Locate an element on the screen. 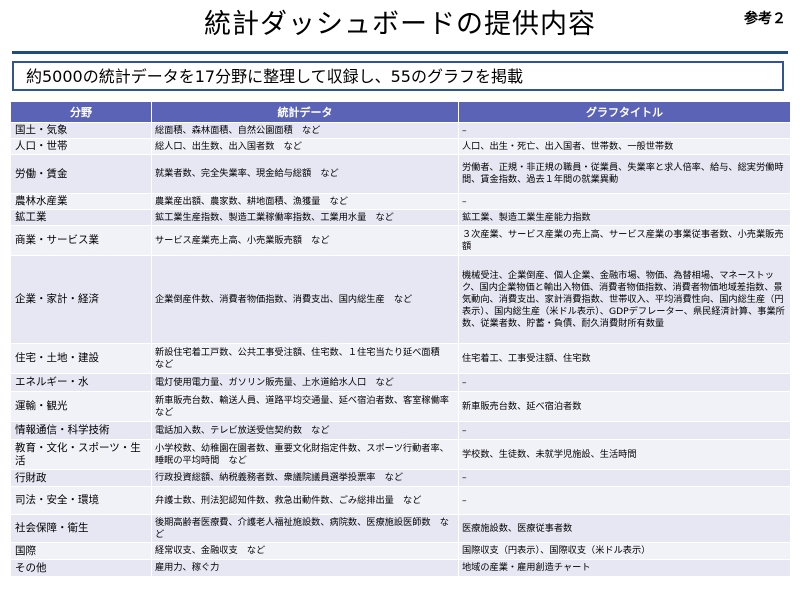 The height and width of the screenshot is (600, 800). reference-label: 参考２ is located at coordinates (765, 19).